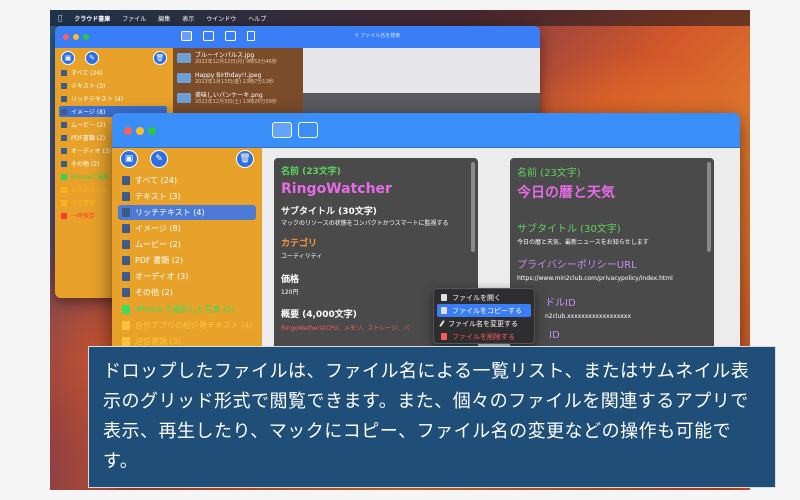 This screenshot has width=800, height=500. What do you see at coordinates (159, 260) in the screenshot?
I see `sidebar-item-label: PDF 書類 (2)` at bounding box center [159, 260].